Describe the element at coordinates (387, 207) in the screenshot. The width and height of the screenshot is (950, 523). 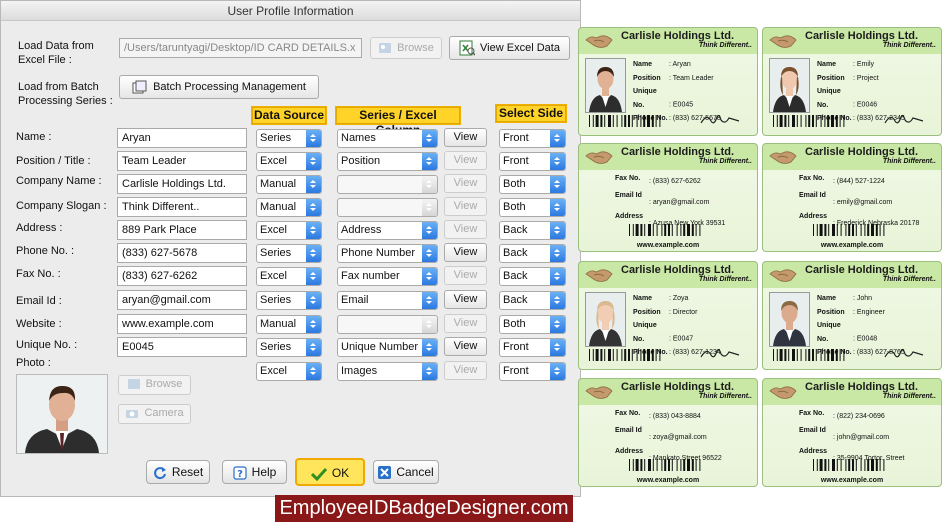
I see `column-select-company-slogan` at that location.